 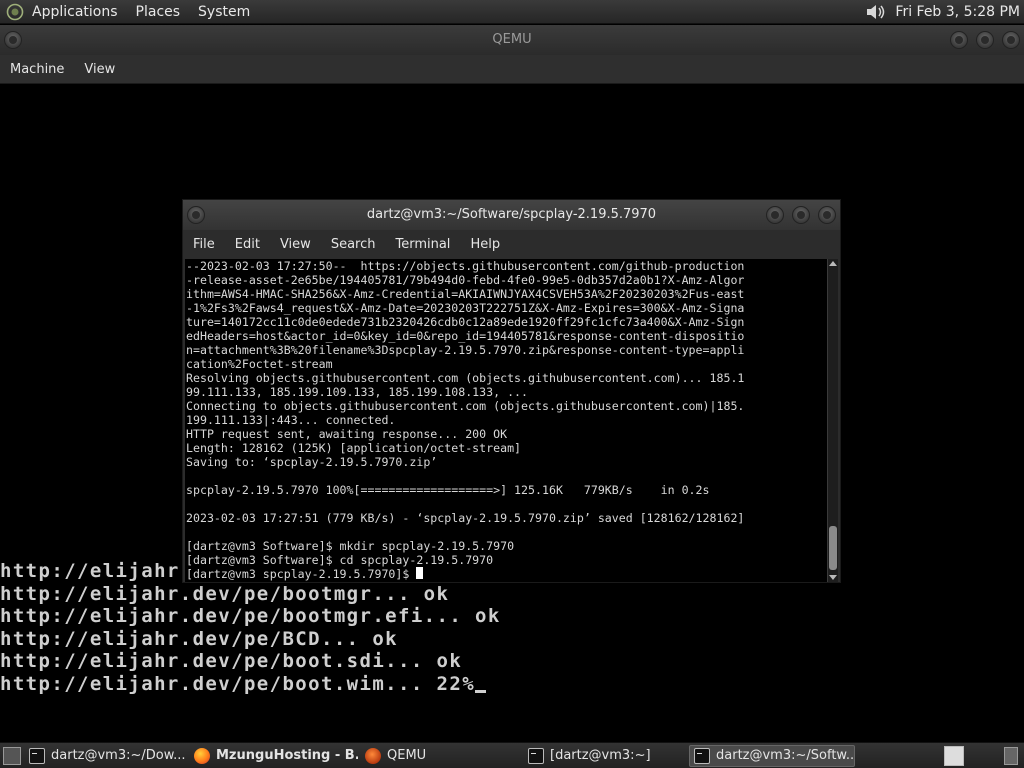 What do you see at coordinates (250, 616) in the screenshot?
I see `vm-line: http://elijahr.dev/pe/bootmgr.efi... ok` at bounding box center [250, 616].